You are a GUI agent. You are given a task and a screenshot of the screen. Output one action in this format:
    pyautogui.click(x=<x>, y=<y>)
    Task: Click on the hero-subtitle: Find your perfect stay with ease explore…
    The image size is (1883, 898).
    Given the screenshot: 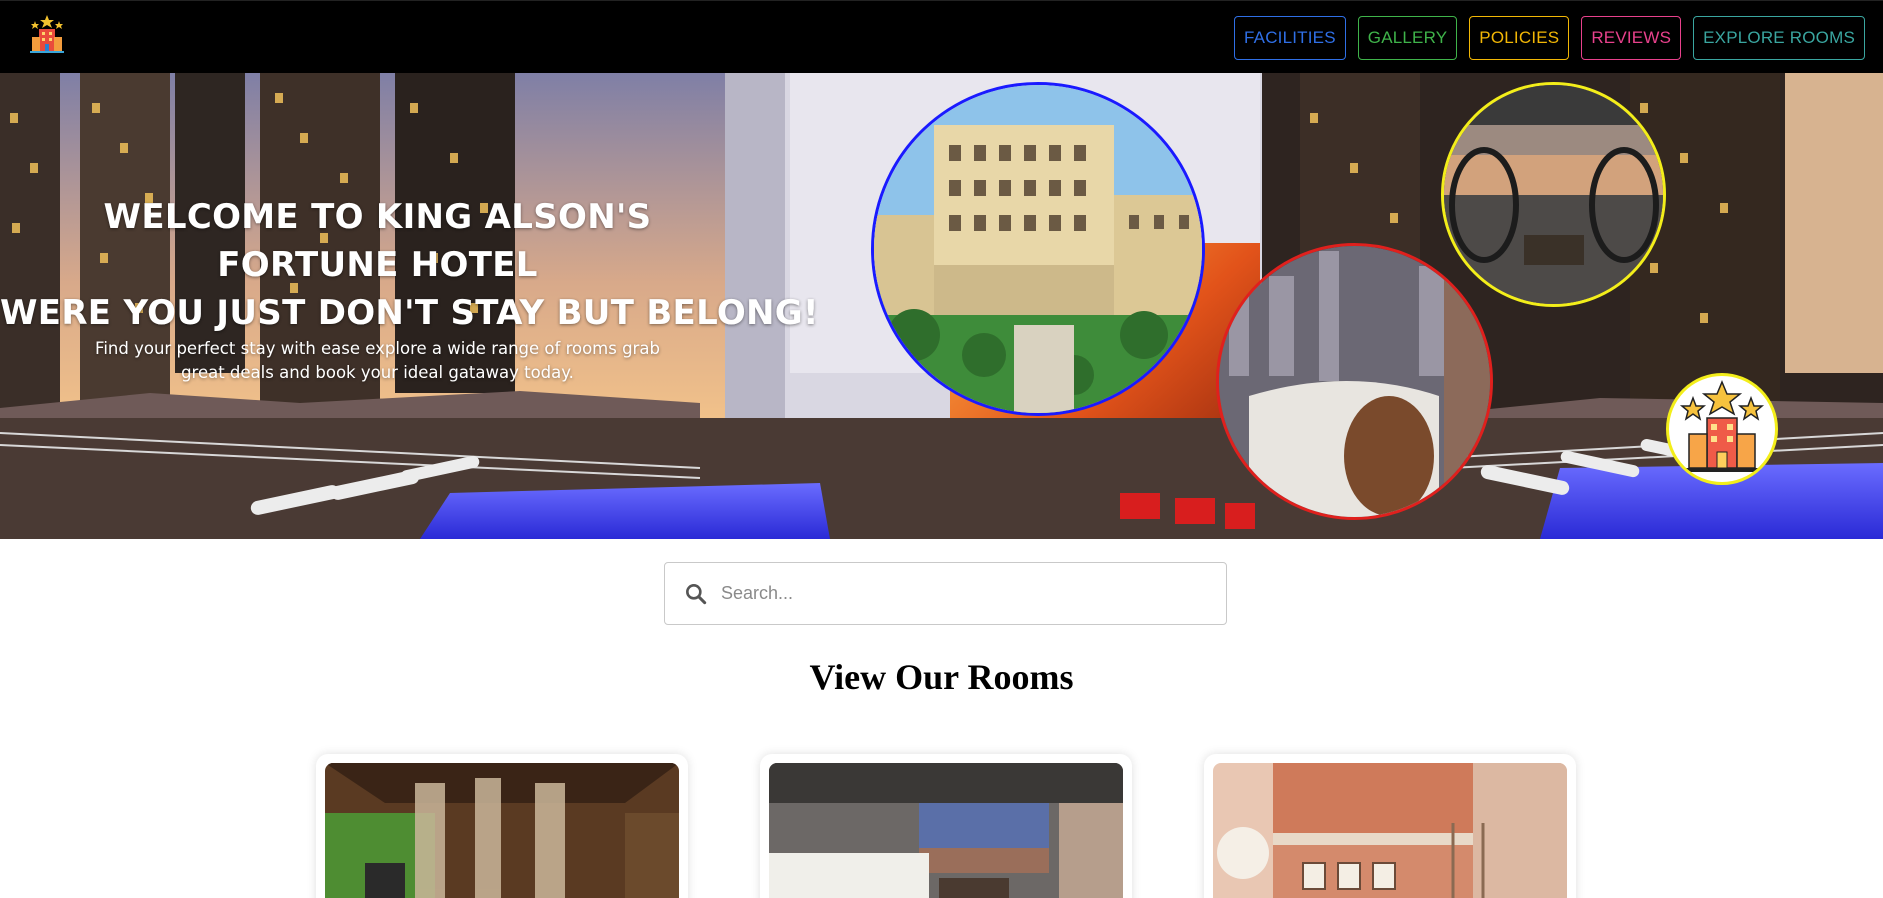 What is the action you would take?
    pyautogui.click(x=377, y=360)
    